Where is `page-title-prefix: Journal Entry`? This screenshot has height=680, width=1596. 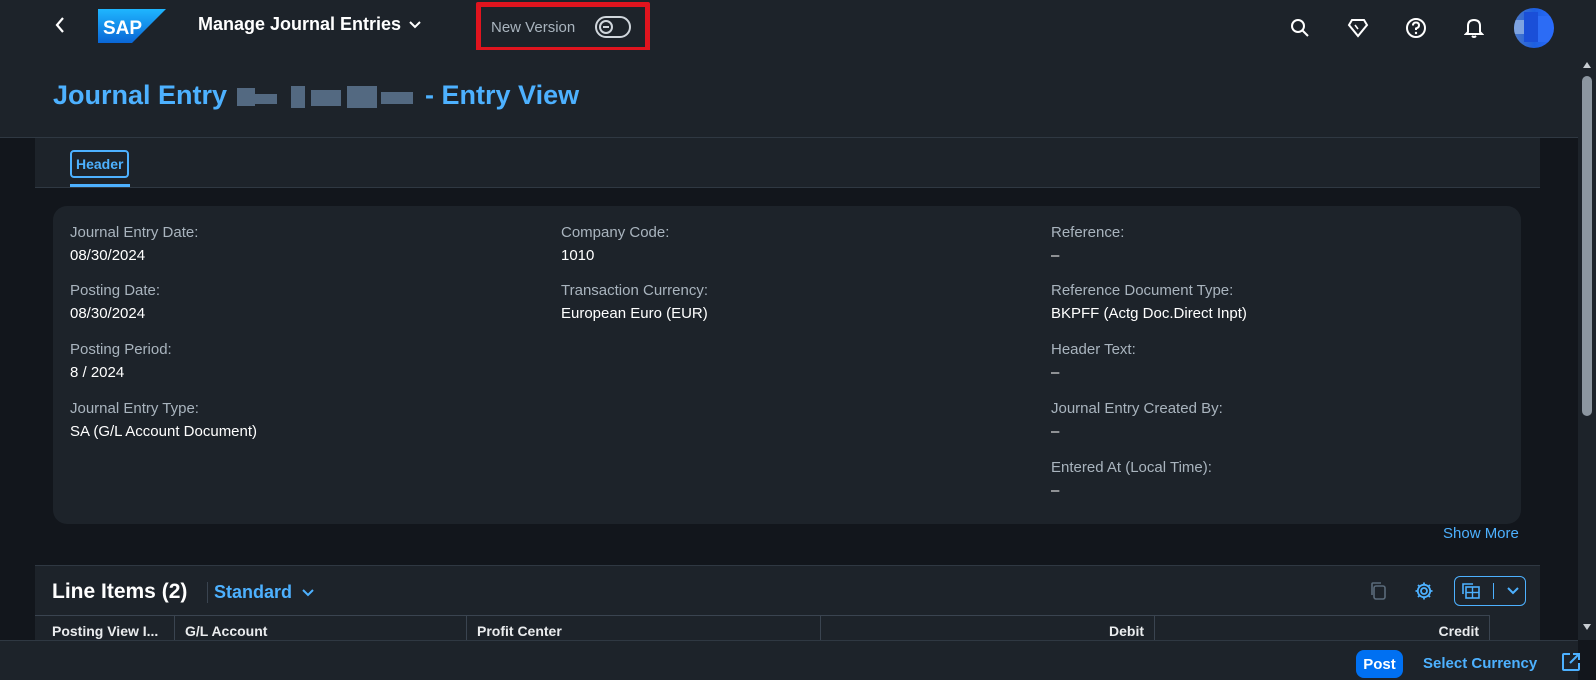
page-title-prefix: Journal Entry is located at coordinates (140, 95).